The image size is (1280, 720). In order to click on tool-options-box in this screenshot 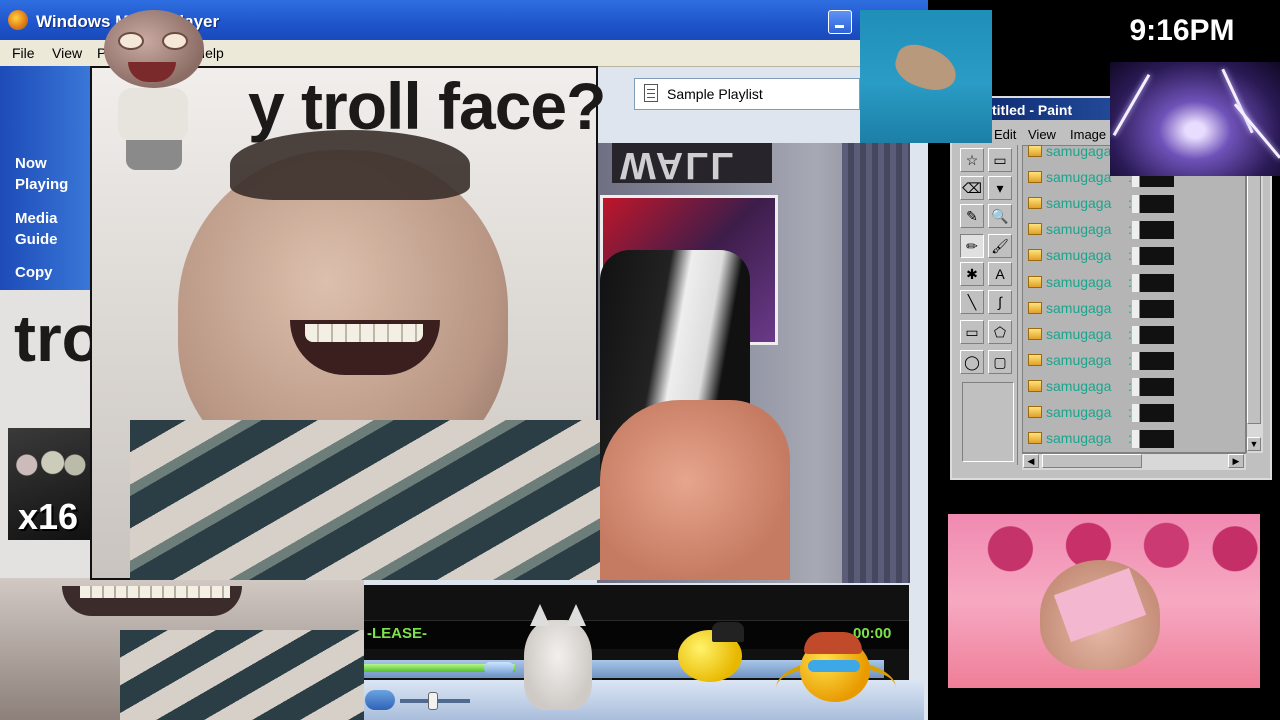, I will do `click(988, 422)`.